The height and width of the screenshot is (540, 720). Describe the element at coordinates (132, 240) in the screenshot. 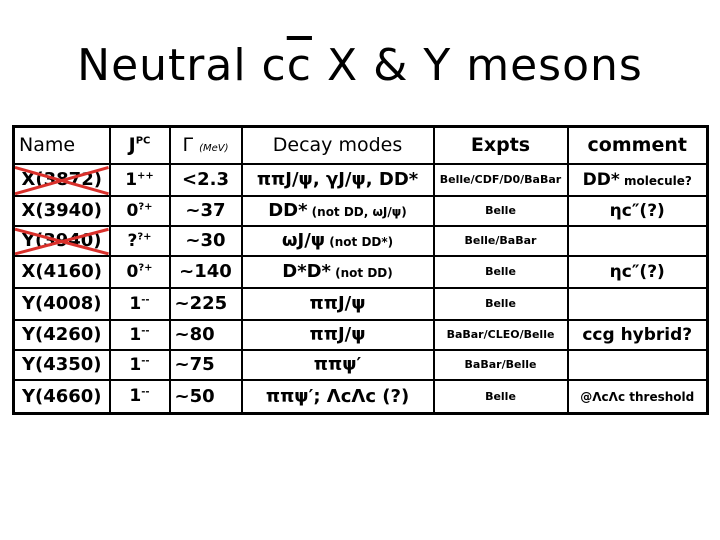

I see `jpc-base: ?` at that location.